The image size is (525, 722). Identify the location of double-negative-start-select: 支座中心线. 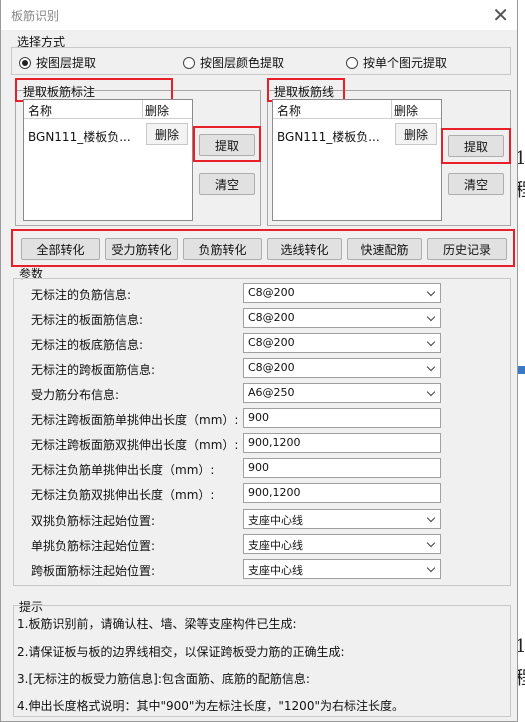
(342, 519).